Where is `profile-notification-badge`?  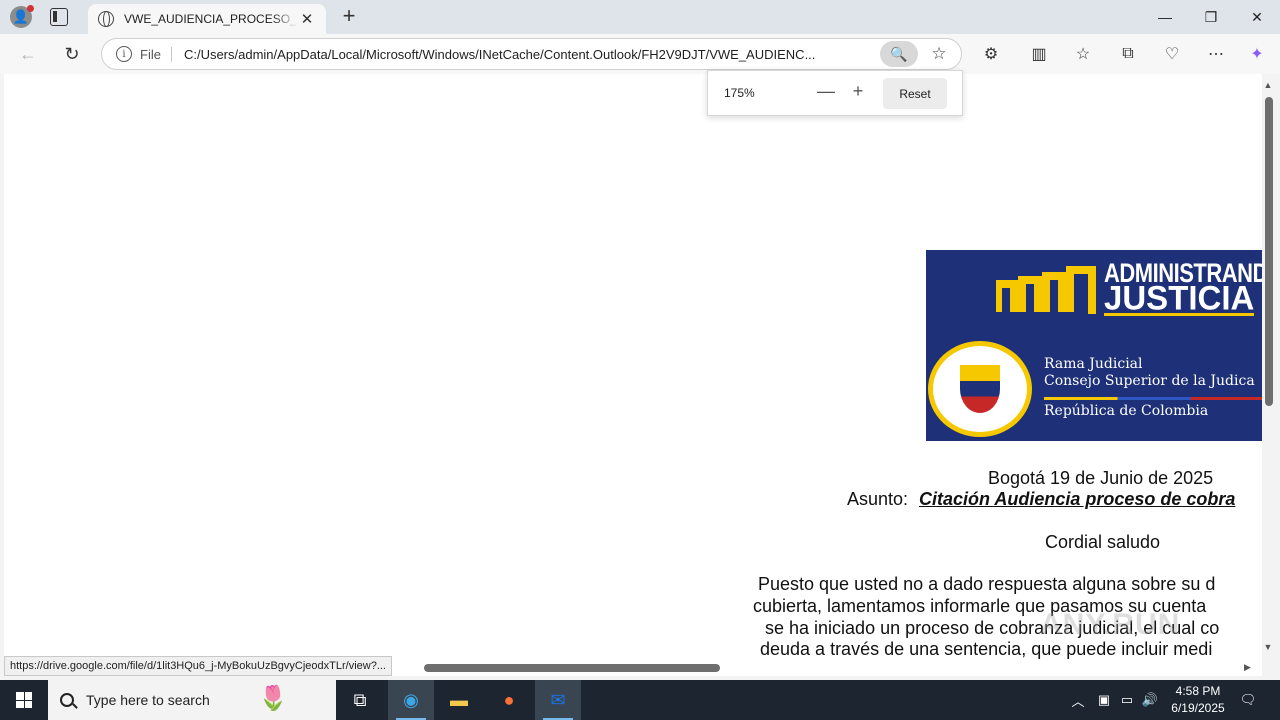
profile-notification-badge is located at coordinates (30, 8).